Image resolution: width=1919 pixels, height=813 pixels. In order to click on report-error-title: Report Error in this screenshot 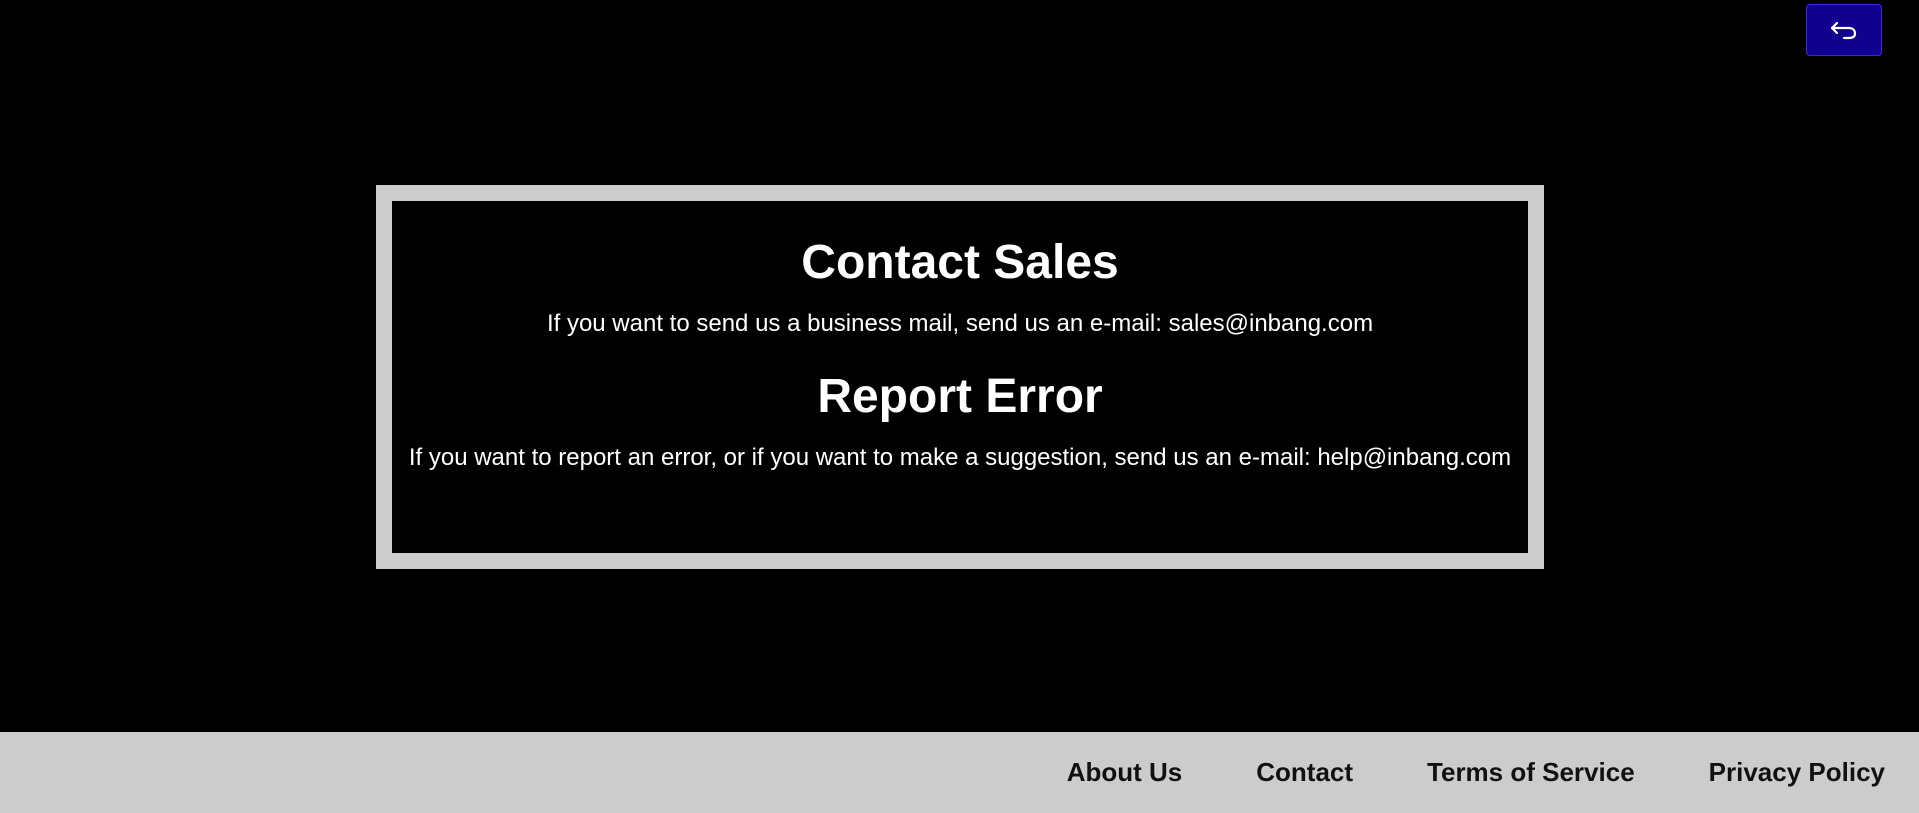, I will do `click(960, 397)`.